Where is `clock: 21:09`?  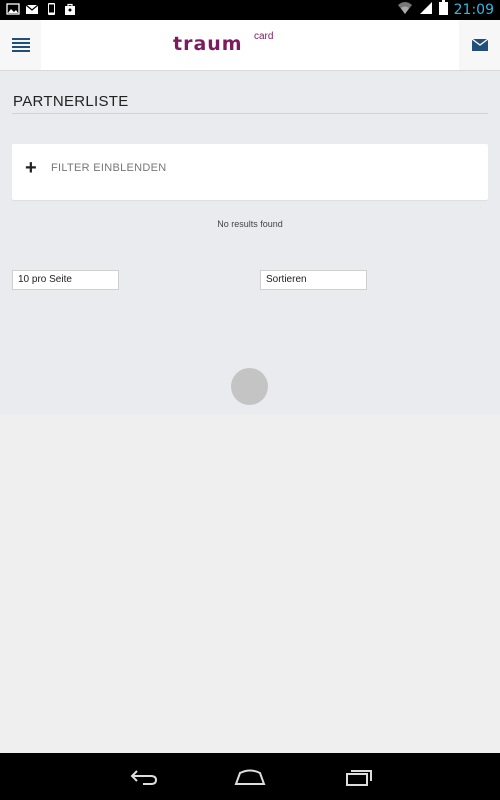
clock: 21:09 is located at coordinates (473, 10).